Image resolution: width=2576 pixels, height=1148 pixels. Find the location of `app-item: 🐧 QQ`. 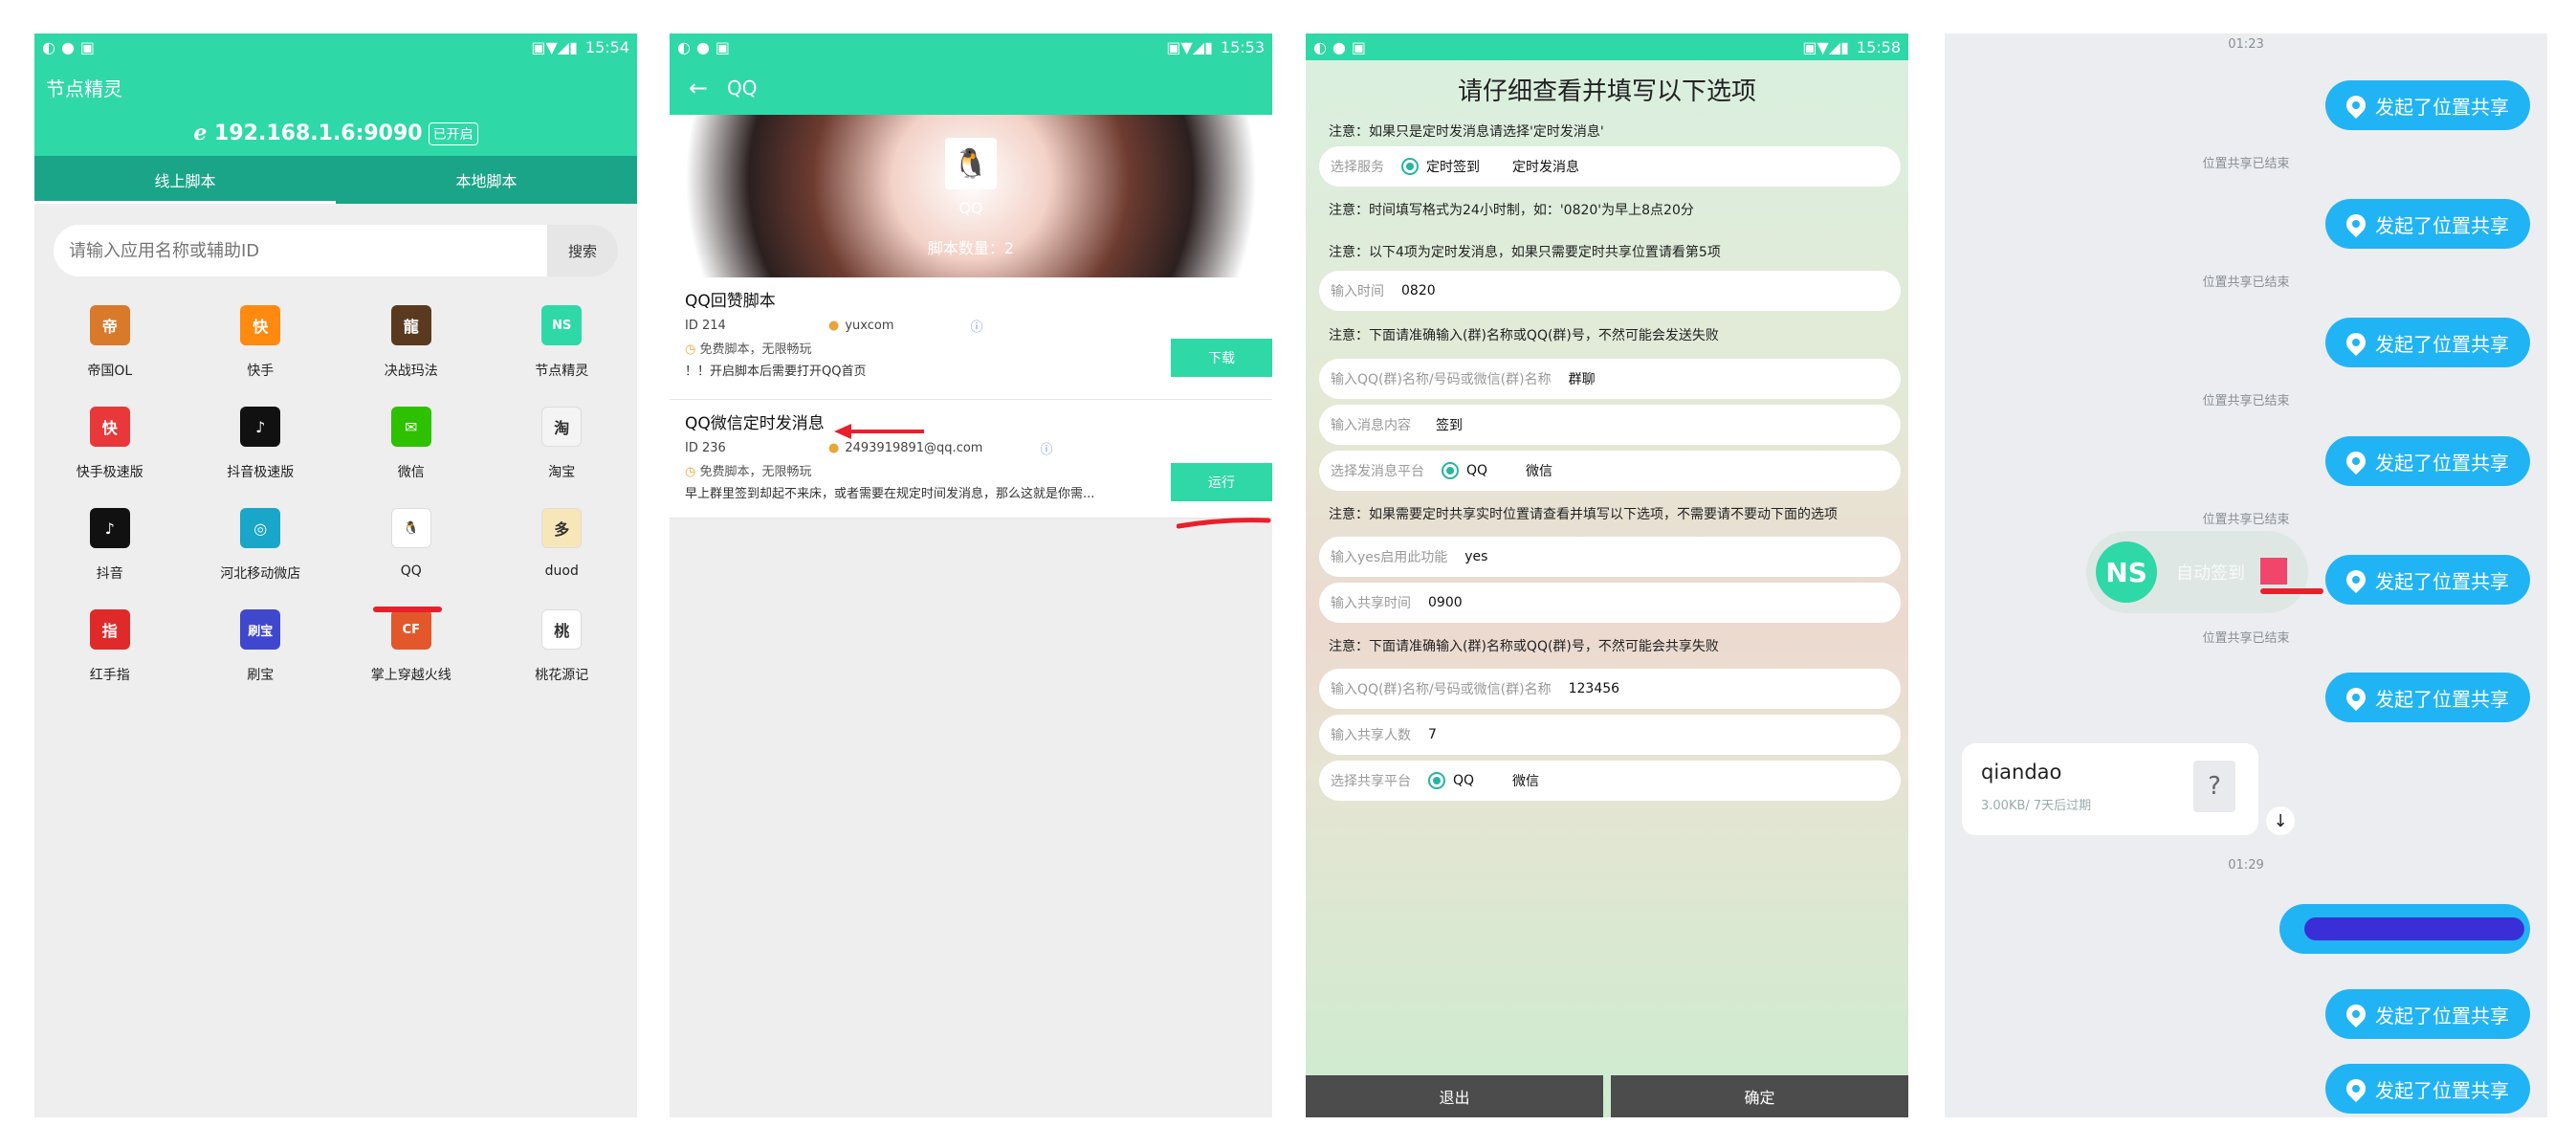

app-item: 🐧 QQ is located at coordinates (412, 558).